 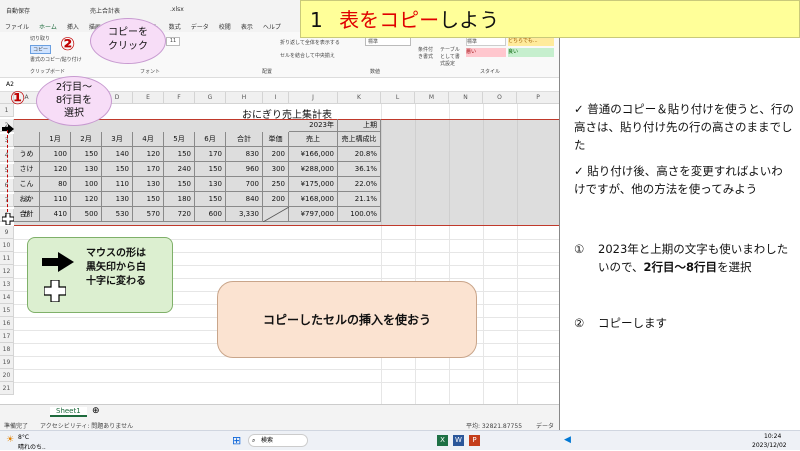 What do you see at coordinates (55, 139) in the screenshot?
I see `header-jan: 1月` at bounding box center [55, 139].